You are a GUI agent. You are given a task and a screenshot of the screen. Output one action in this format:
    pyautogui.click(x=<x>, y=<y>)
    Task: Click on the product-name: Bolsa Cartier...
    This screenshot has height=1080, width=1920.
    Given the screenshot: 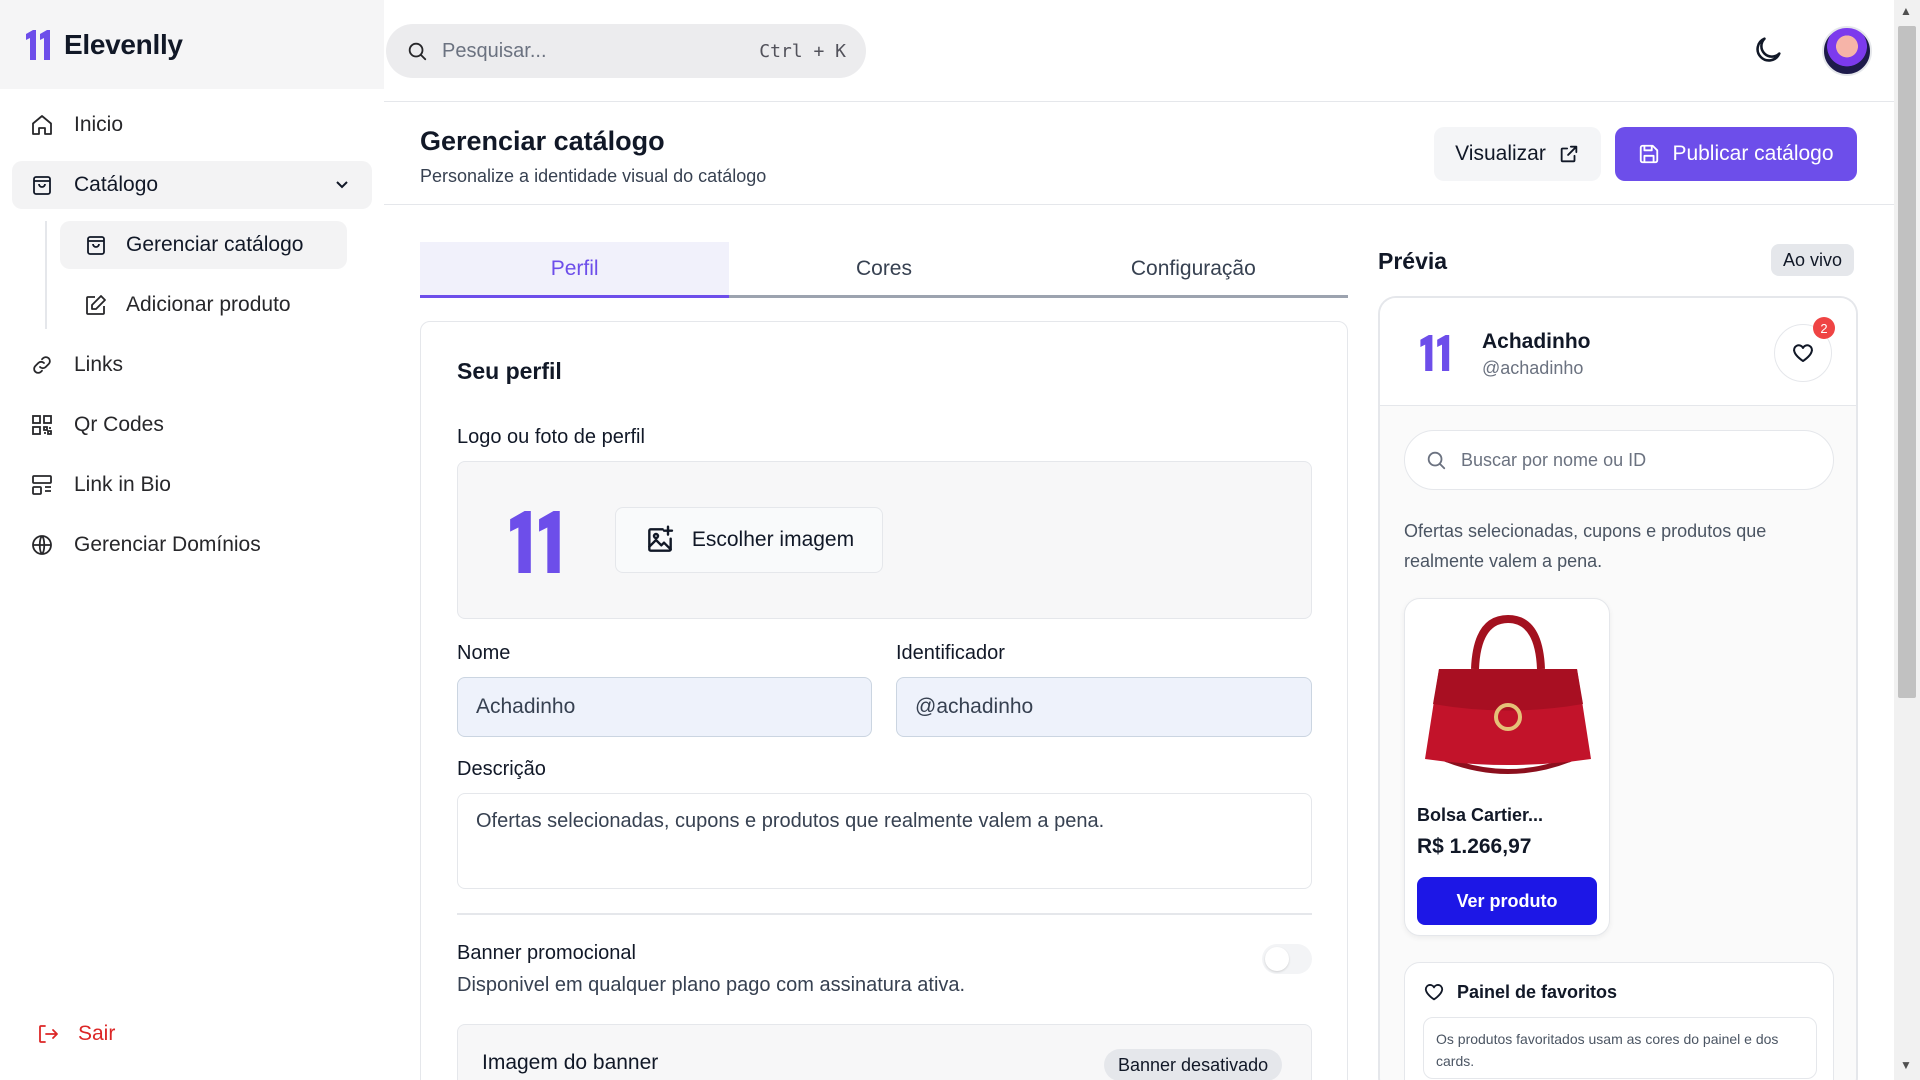 What is the action you would take?
    pyautogui.click(x=1480, y=815)
    